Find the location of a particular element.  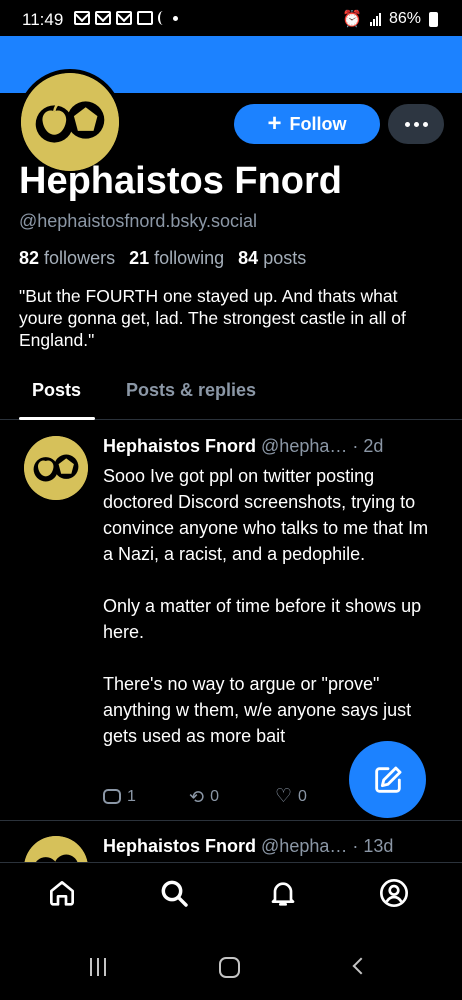

reply-button: 1 is located at coordinates (146, 796).